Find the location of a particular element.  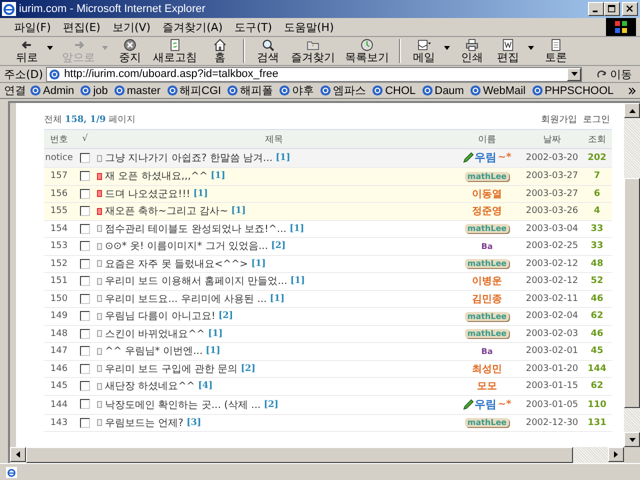

link: master is located at coordinates (143, 90).